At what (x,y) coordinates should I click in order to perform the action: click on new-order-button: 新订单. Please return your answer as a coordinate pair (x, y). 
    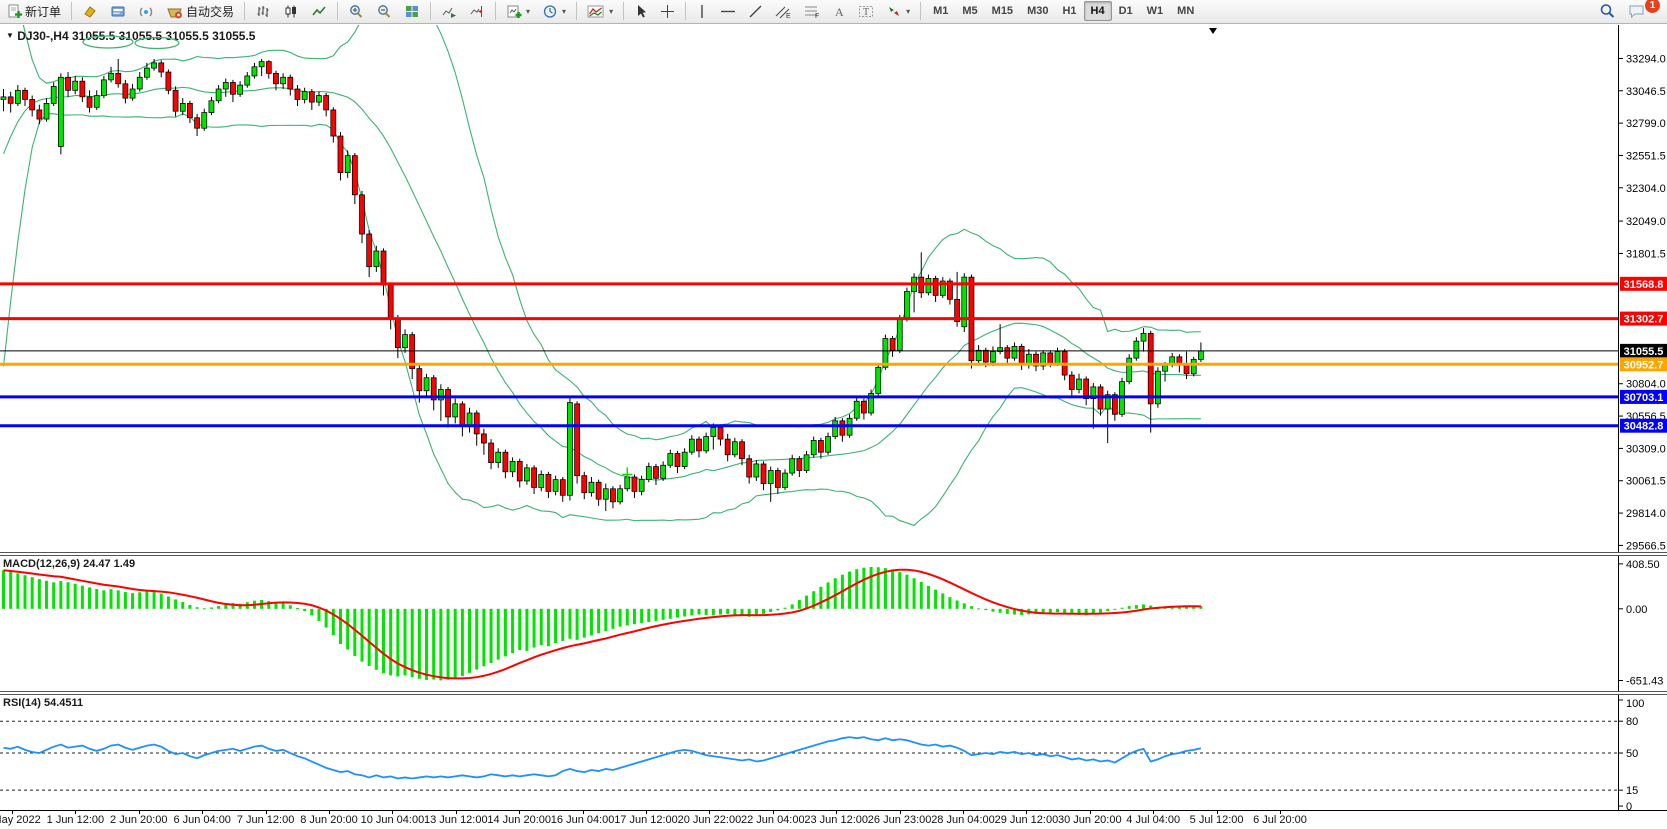
    Looking at the image, I should click on (34, 11).